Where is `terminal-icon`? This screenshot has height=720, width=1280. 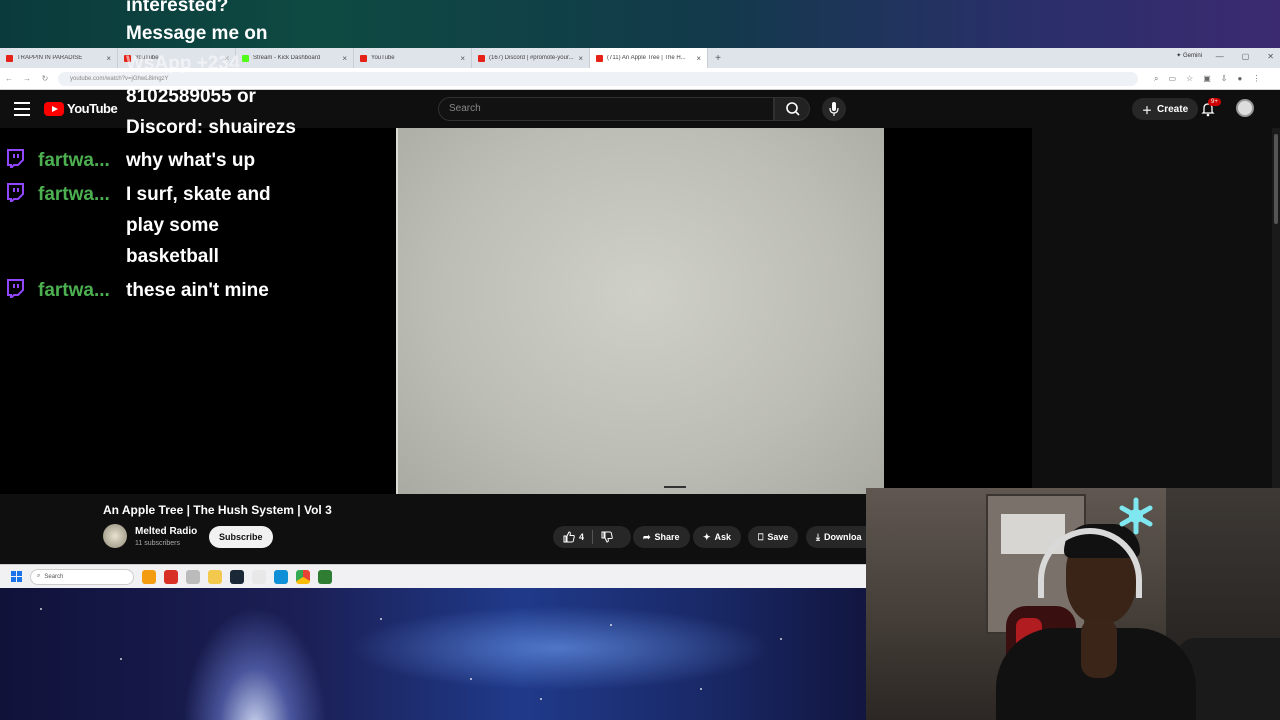 terminal-icon is located at coordinates (325, 576).